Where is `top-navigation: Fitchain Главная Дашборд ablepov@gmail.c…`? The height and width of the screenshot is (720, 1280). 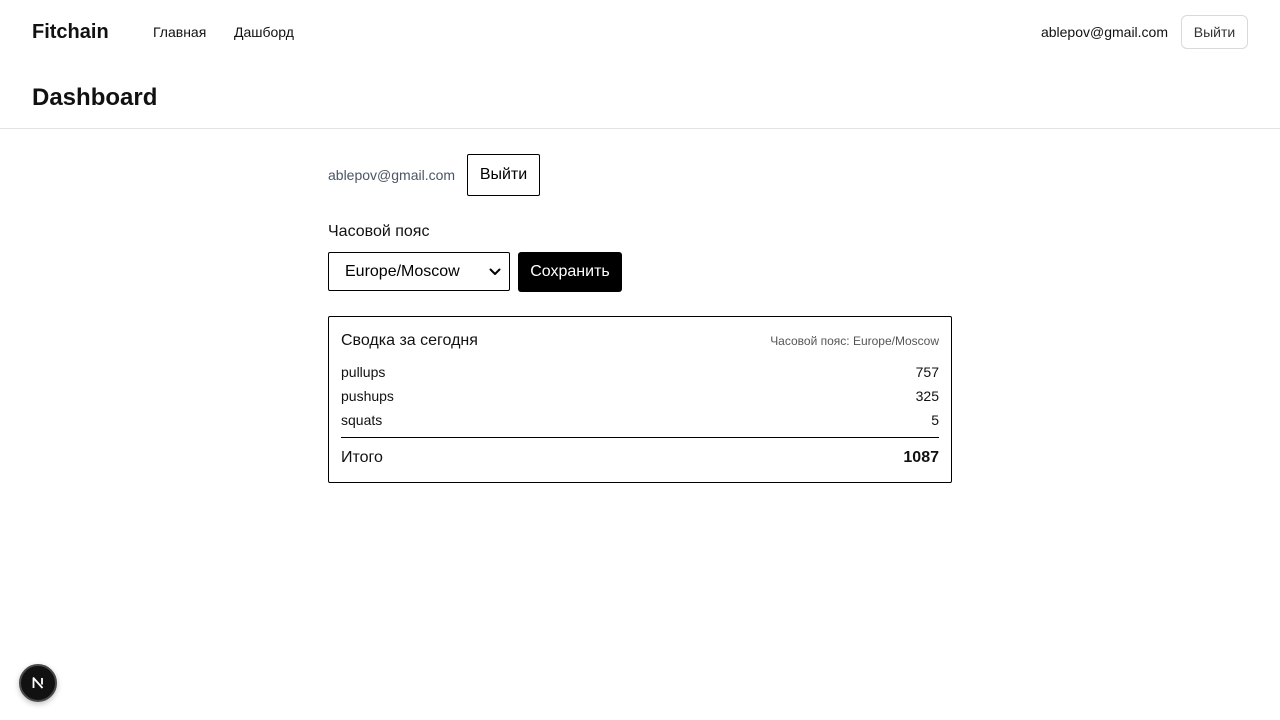
top-navigation: Fitchain Главная Дашборд ablepov@gmail.c… is located at coordinates (640, 32).